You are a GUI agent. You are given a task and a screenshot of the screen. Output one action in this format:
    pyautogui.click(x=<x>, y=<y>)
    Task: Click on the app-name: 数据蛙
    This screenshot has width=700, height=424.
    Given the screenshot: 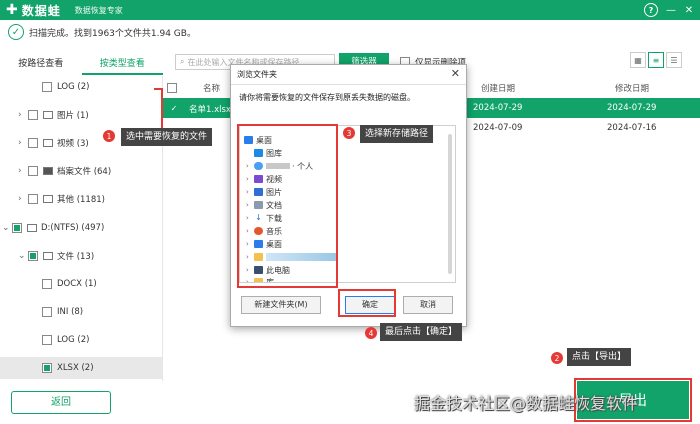 What is the action you would take?
    pyautogui.click(x=41, y=10)
    